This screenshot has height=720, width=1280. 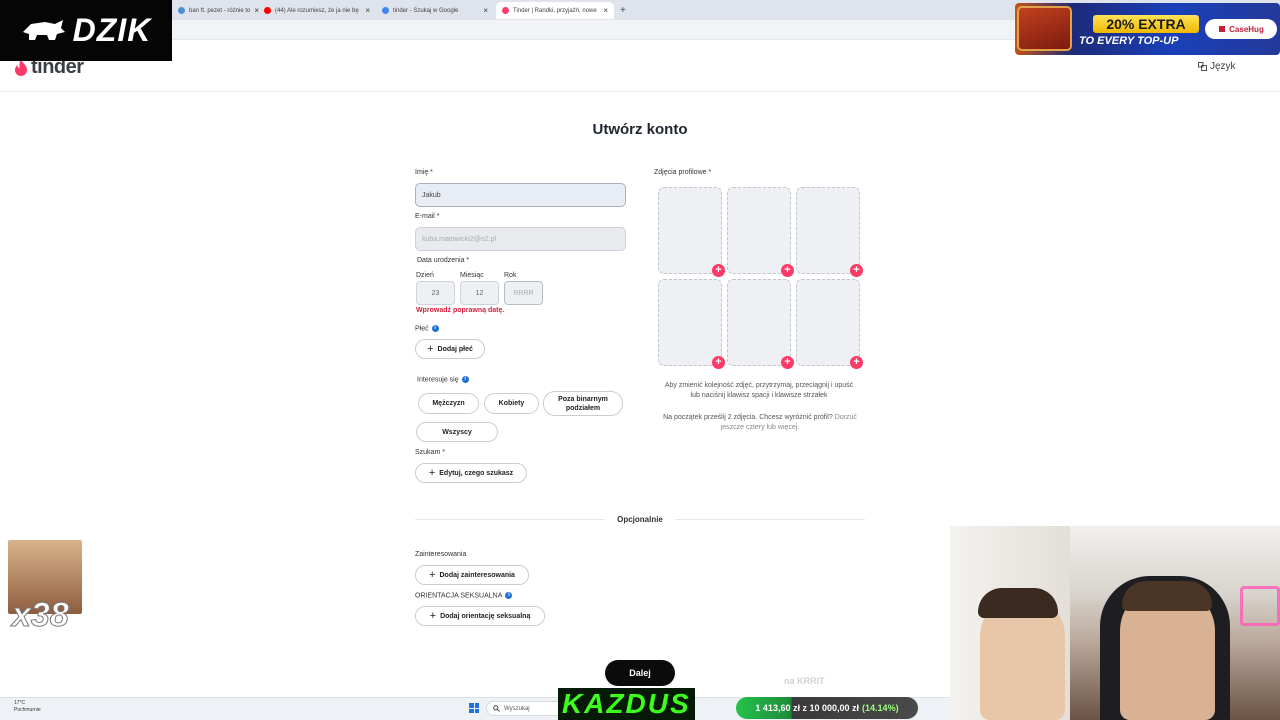 What do you see at coordinates (1146, 24) in the screenshot?
I see `promo-headline: 20% EXTRA` at bounding box center [1146, 24].